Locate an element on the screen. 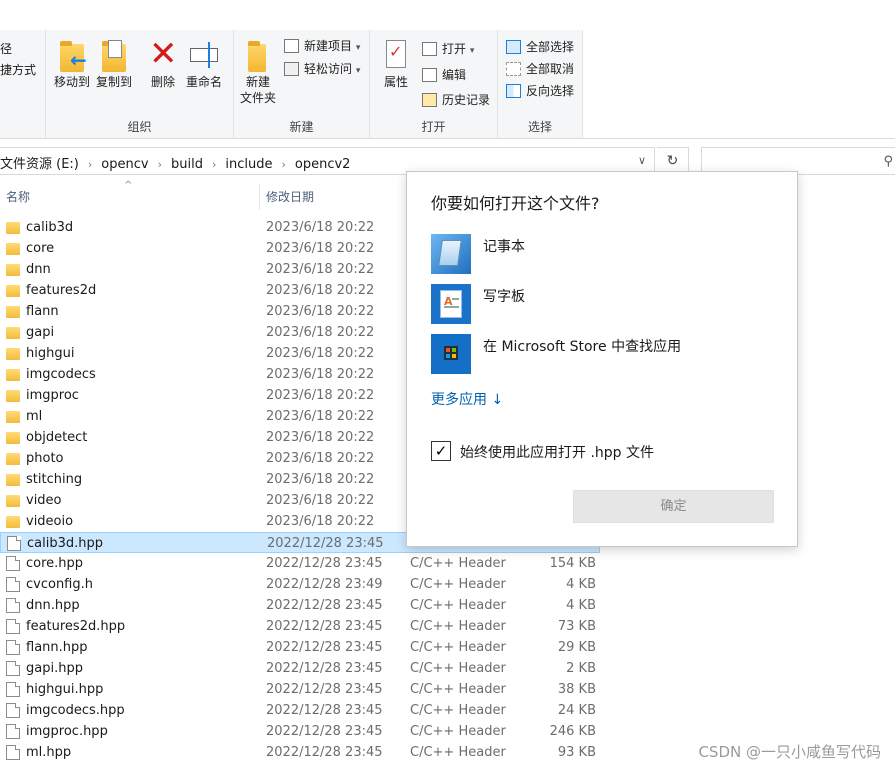  app-option-store: 在 Microsoft Store 中查找应用 is located at coordinates (601, 354).